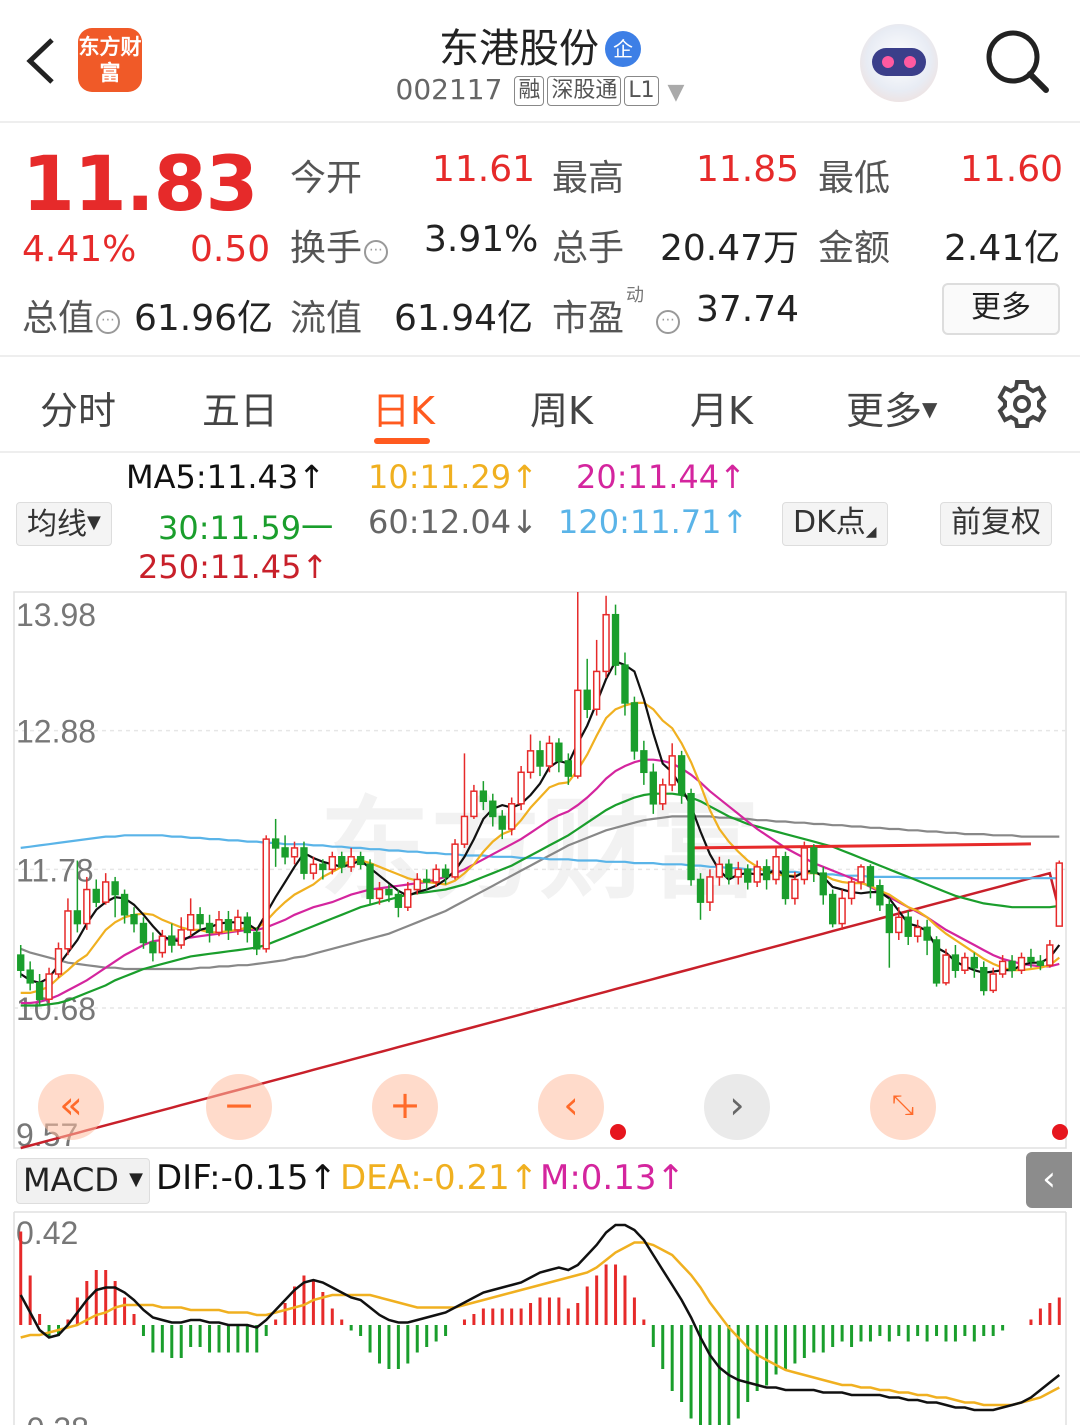 The width and height of the screenshot is (1080, 1425). I want to click on top-bar: 东方财富 东港股份企 002117 融深股通 L1 ▼, so click(540, 61).